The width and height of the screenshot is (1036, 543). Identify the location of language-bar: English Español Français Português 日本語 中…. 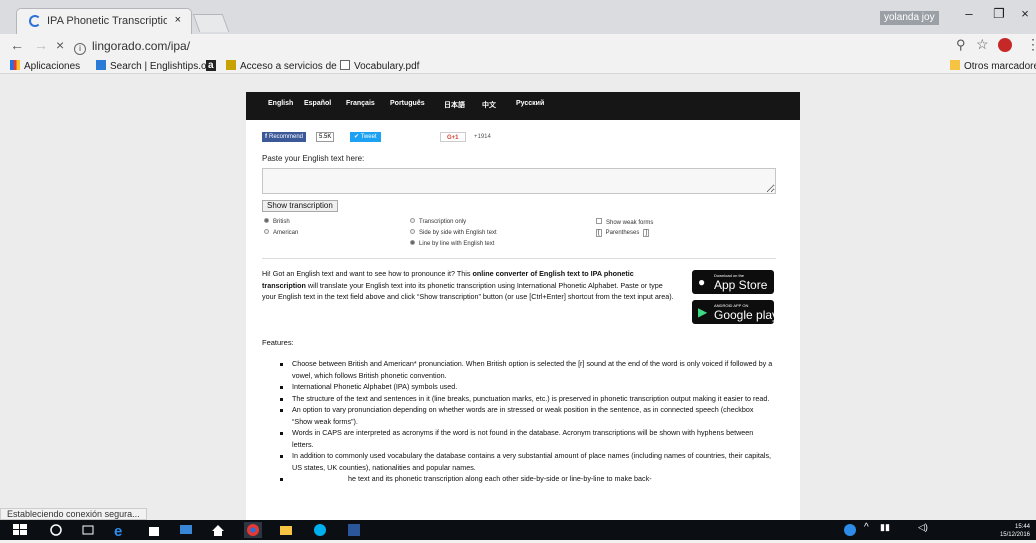
(523, 106).